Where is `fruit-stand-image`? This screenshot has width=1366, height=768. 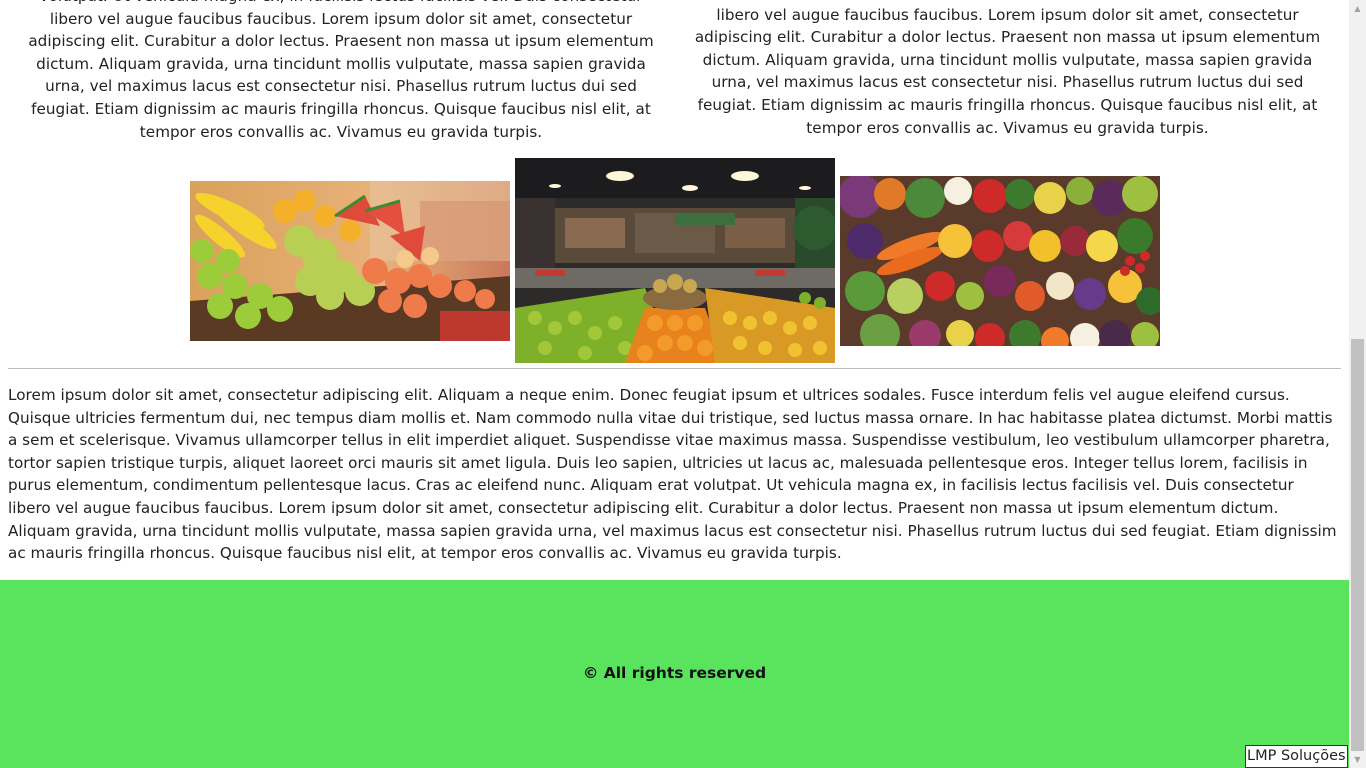
fruit-stand-image is located at coordinates (350, 261).